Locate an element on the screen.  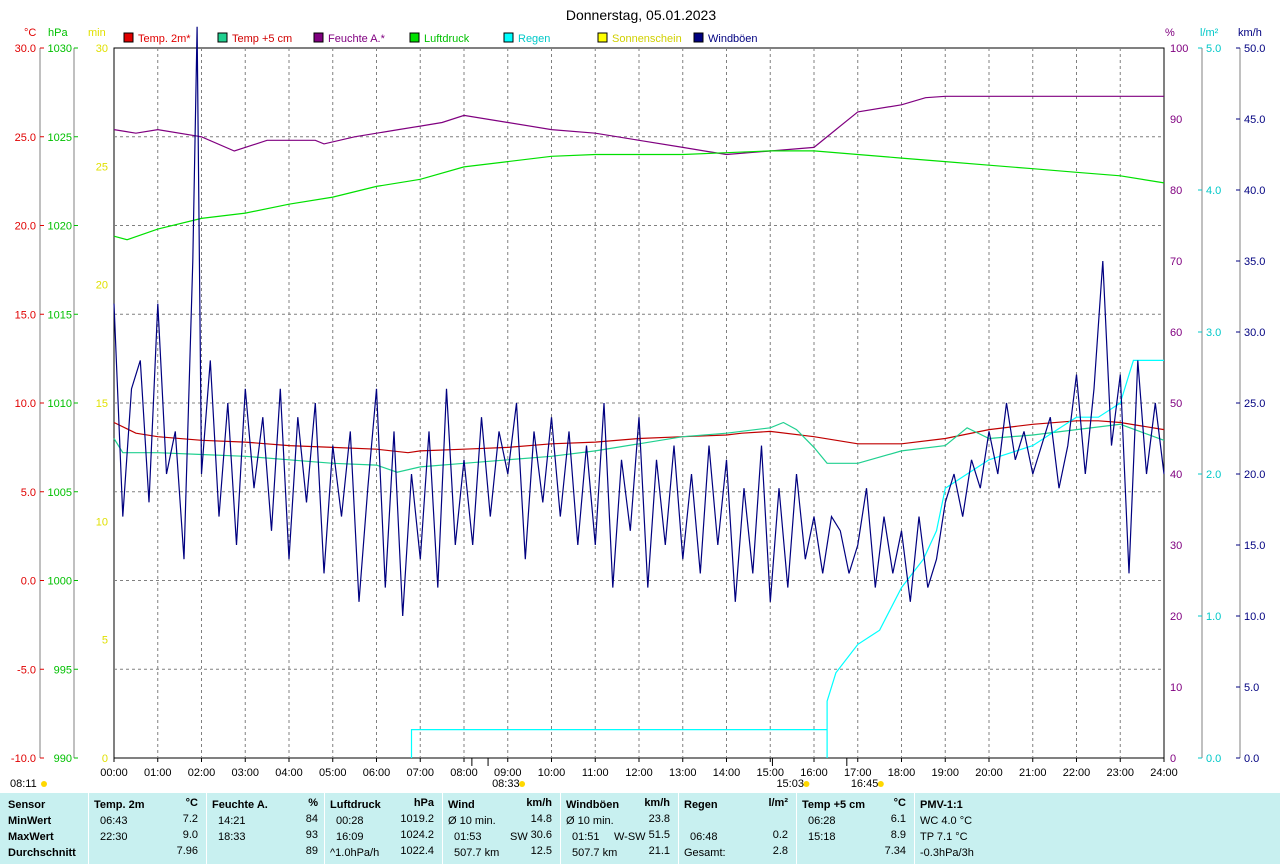
x-tick-label: 12:00 is located at coordinates (639, 773).